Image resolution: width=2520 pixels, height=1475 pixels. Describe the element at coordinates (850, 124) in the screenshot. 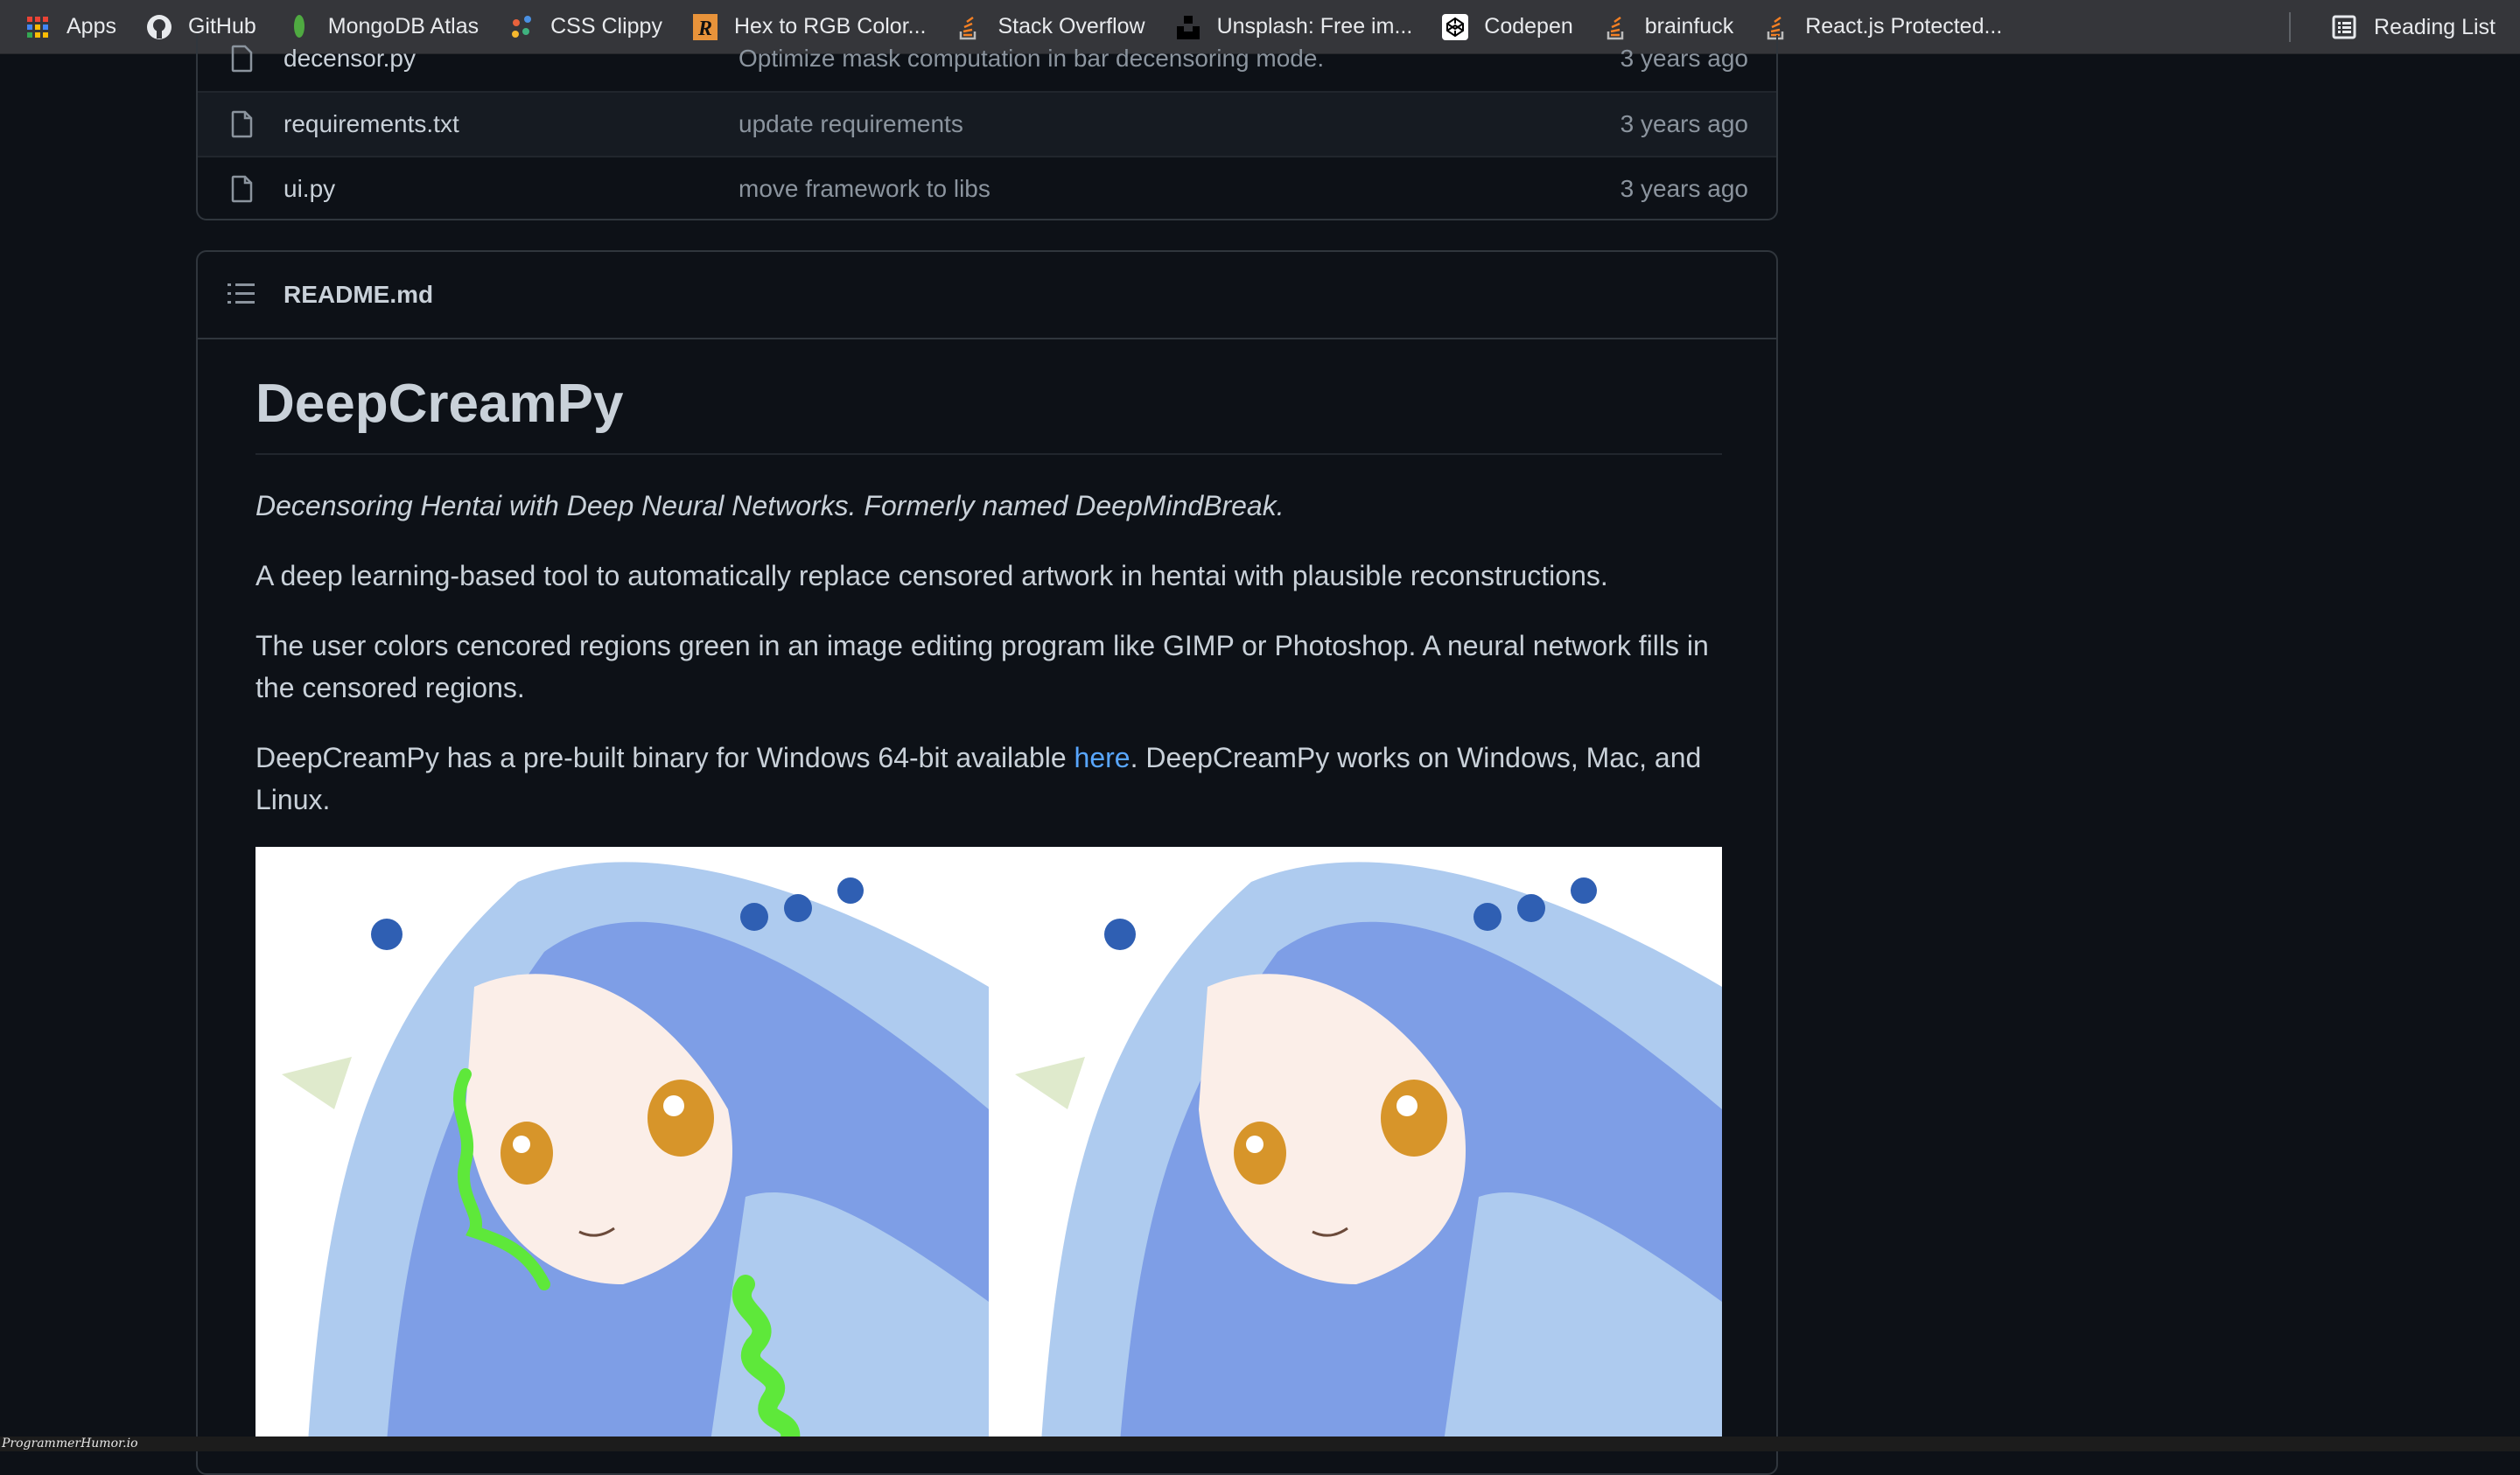

I see `commit-message: update requirements` at that location.